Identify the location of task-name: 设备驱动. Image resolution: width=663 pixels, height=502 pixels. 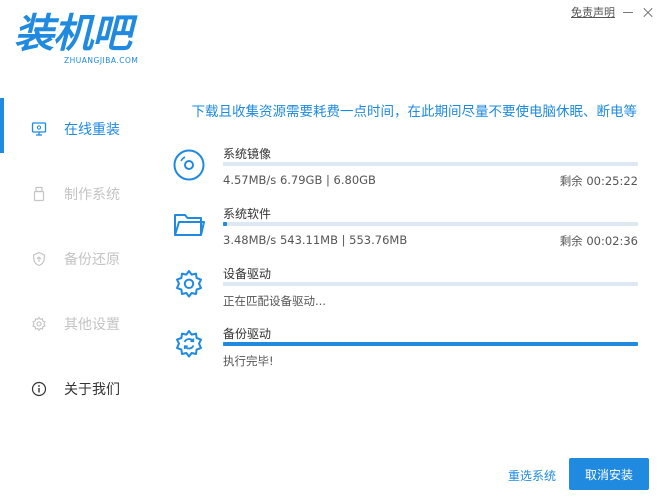
(247, 274).